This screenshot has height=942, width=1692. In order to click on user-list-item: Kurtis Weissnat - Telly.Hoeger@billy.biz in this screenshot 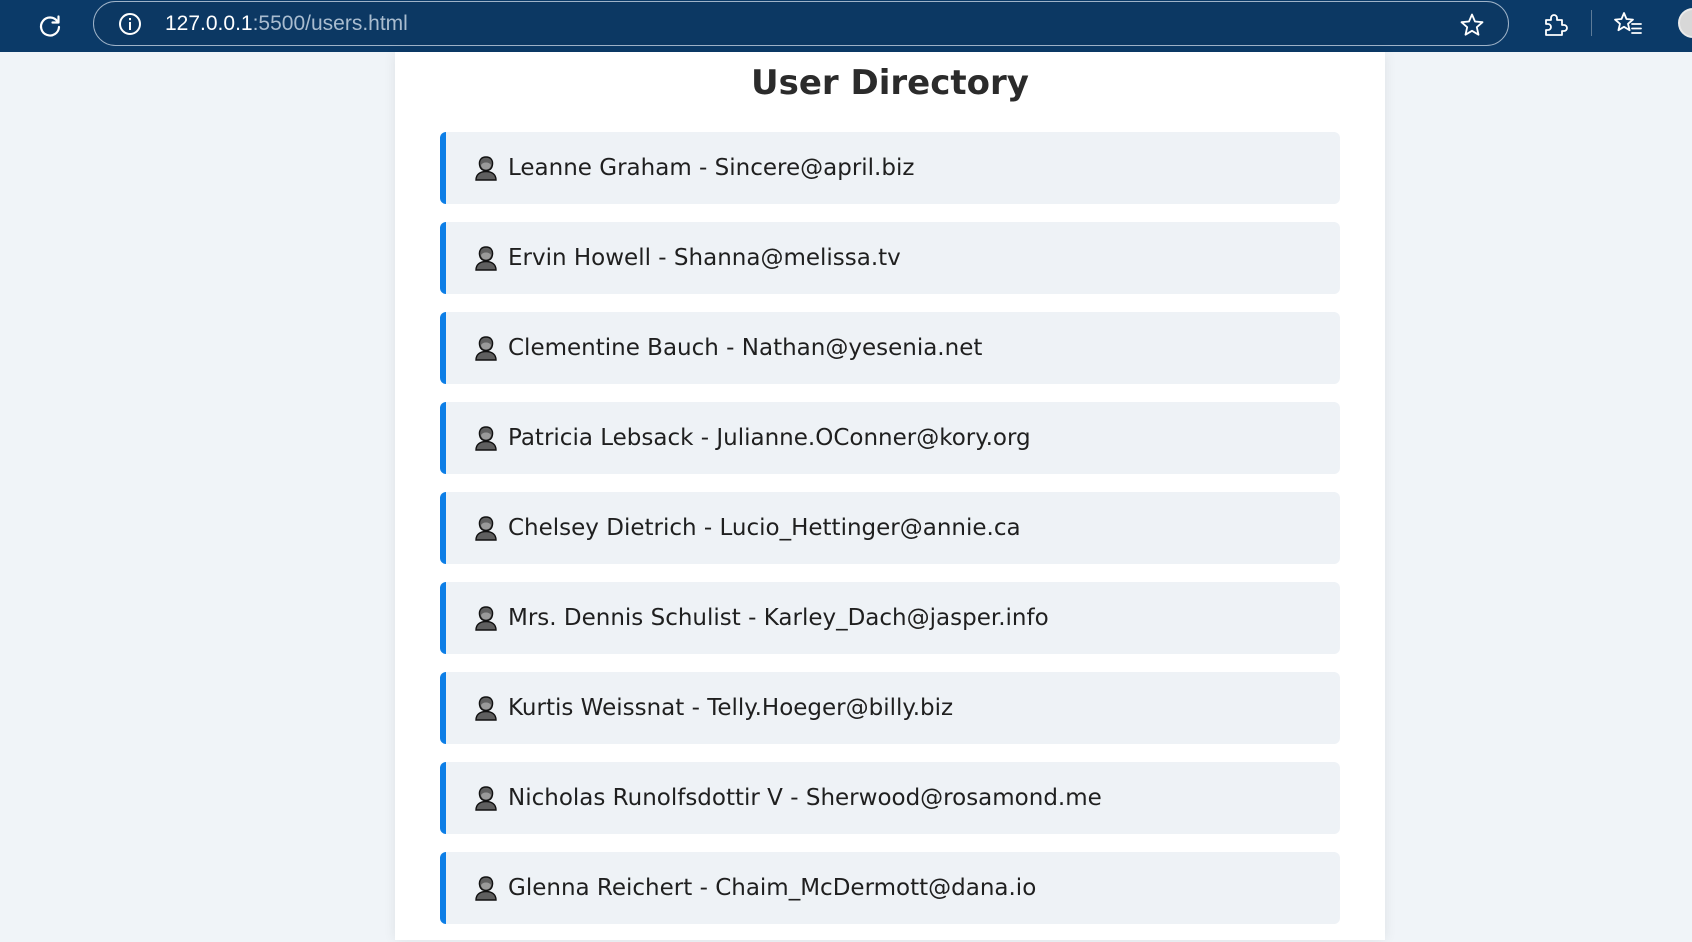, I will do `click(890, 708)`.